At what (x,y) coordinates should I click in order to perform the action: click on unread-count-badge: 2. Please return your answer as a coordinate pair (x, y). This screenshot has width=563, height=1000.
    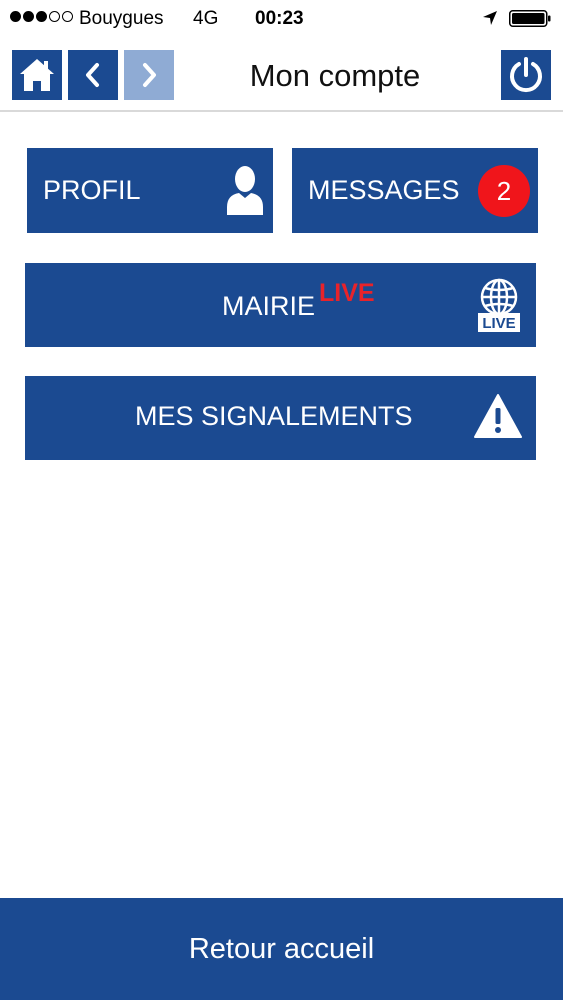
    Looking at the image, I should click on (504, 191).